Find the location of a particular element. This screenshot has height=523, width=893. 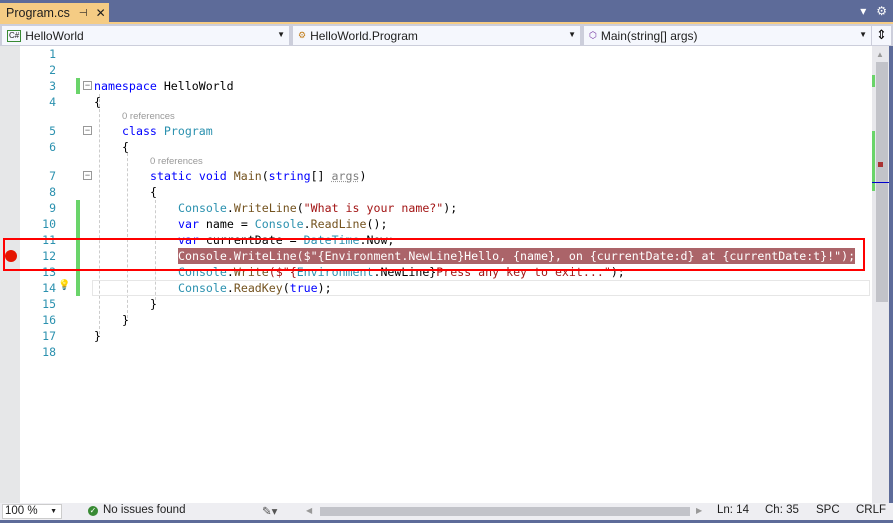

code-token: name = is located at coordinates (230, 224).